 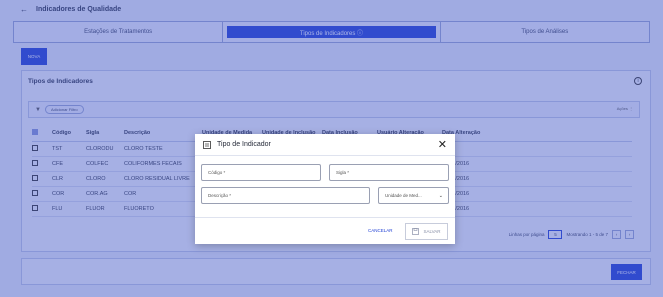 What do you see at coordinates (325, 230) in the screenshot?
I see `dialog-actions: CANCELAR SALVAR` at bounding box center [325, 230].